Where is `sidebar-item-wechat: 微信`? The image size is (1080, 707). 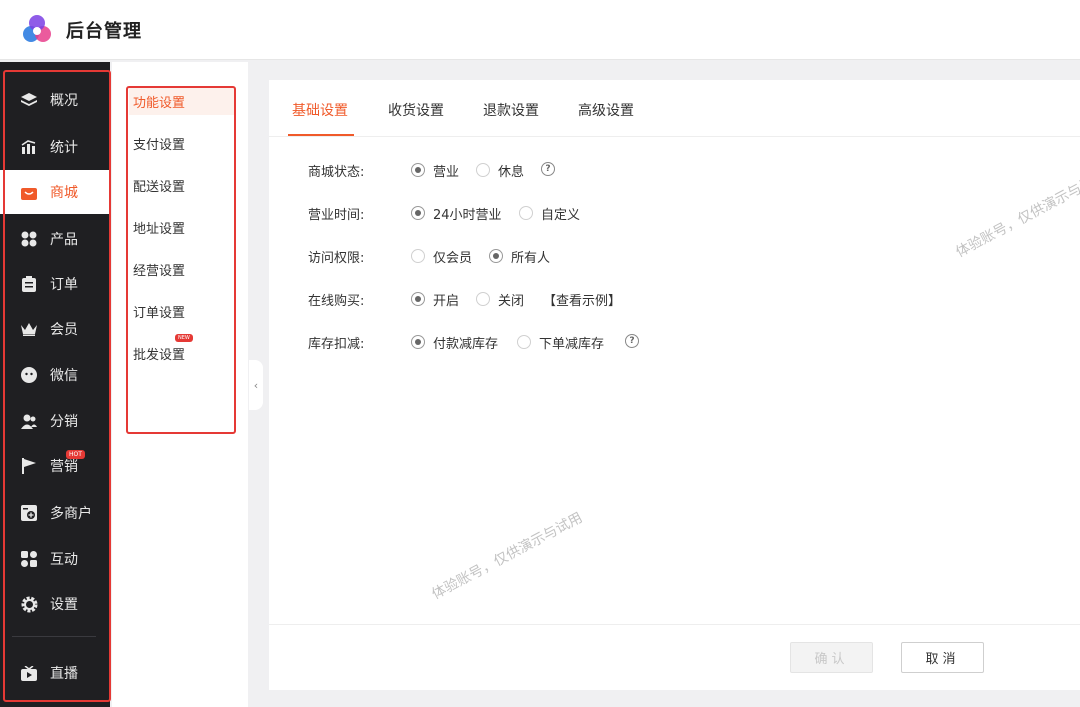 sidebar-item-wechat: 微信 is located at coordinates (55, 375).